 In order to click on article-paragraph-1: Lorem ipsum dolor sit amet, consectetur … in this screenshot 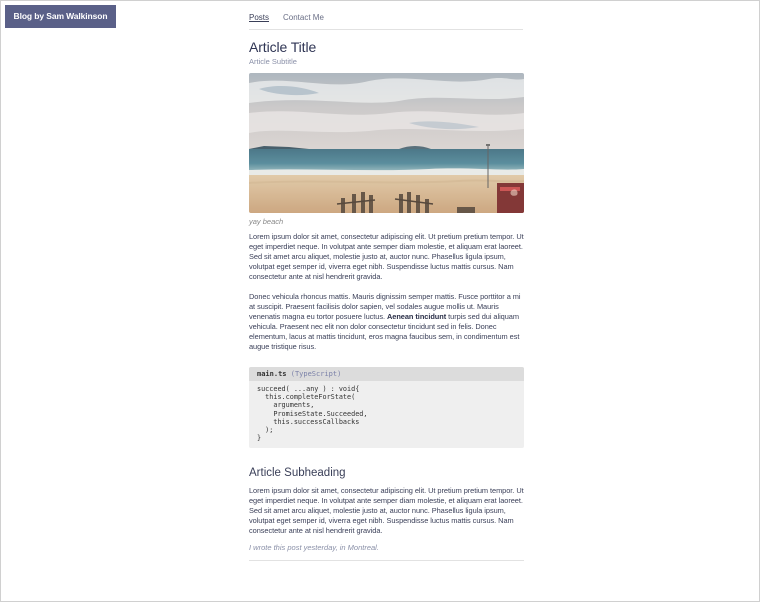, I will do `click(386, 256)`.